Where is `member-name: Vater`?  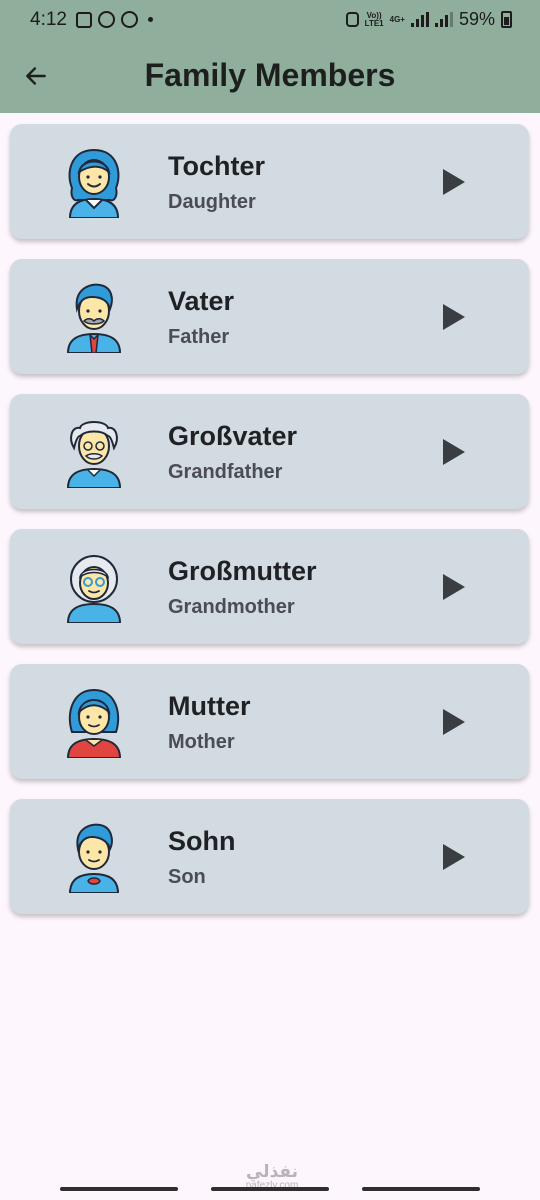
member-name: Vater is located at coordinates (201, 301).